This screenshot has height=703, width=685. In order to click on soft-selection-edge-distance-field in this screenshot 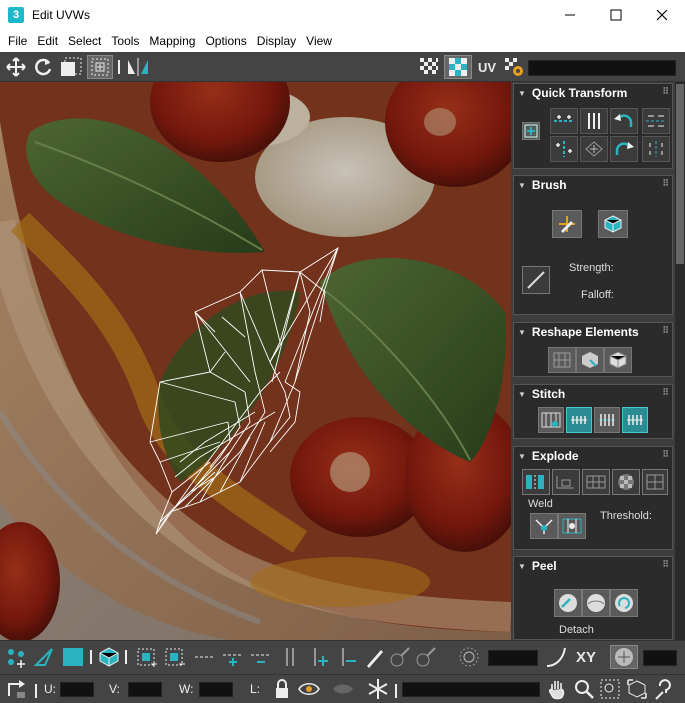, I will do `click(660, 658)`.